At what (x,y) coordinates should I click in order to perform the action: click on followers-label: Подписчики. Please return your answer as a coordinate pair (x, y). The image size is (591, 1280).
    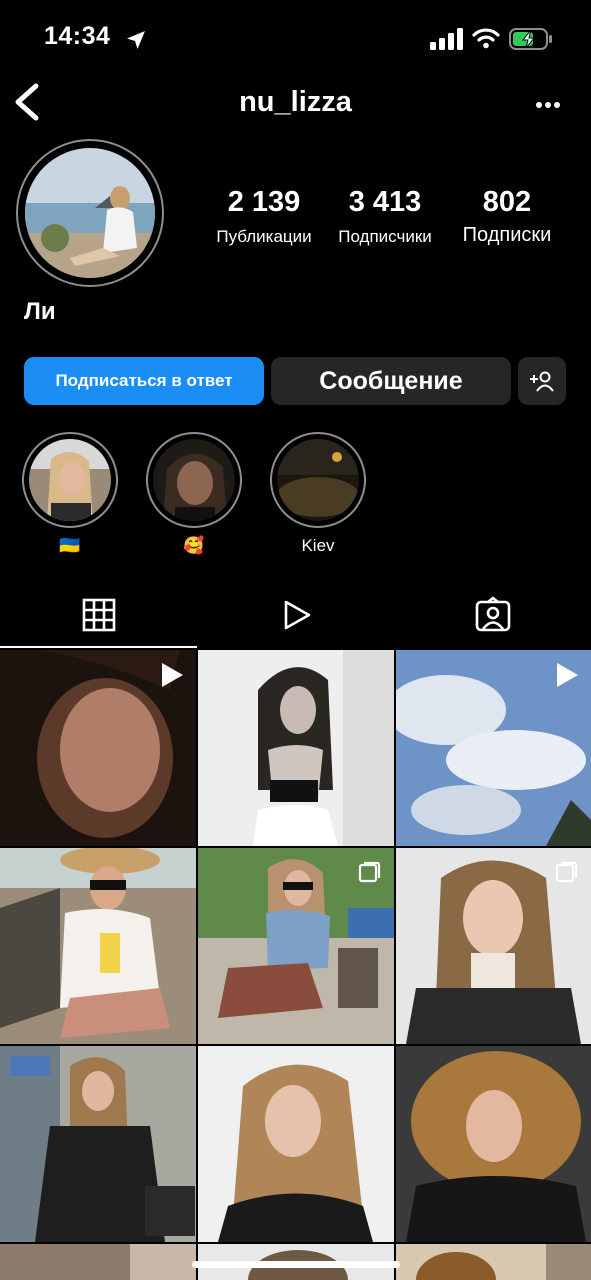
    Looking at the image, I should click on (385, 236).